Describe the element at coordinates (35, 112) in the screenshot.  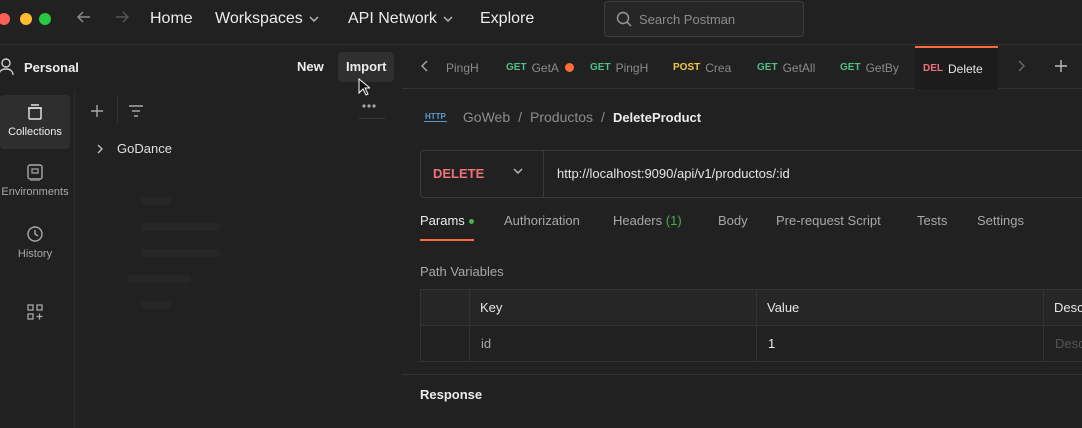
I see `collections-icon` at that location.